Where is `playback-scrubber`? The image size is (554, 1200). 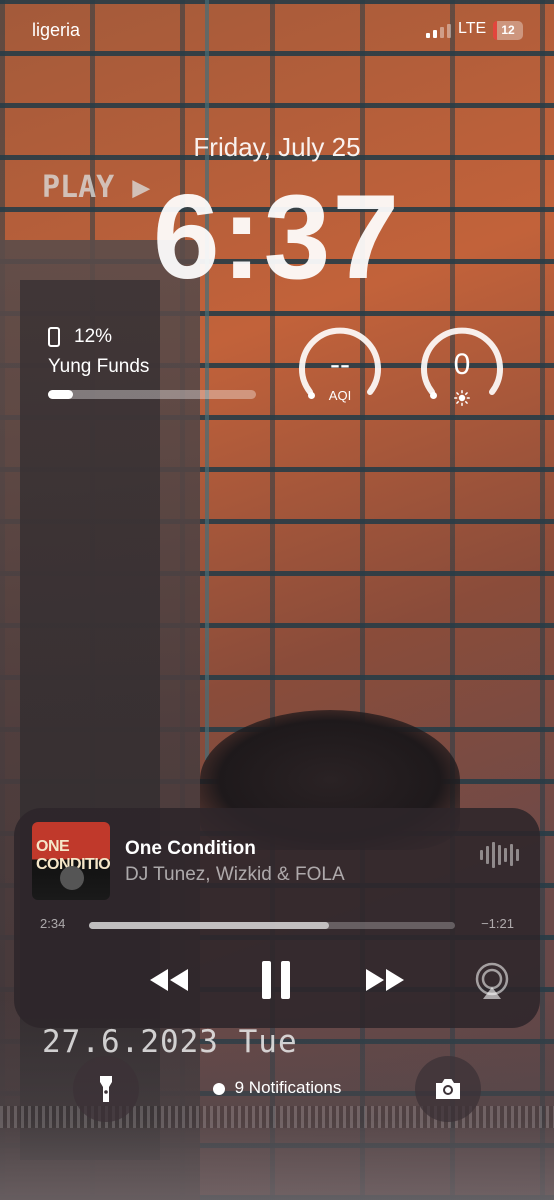
playback-scrubber is located at coordinates (272, 925).